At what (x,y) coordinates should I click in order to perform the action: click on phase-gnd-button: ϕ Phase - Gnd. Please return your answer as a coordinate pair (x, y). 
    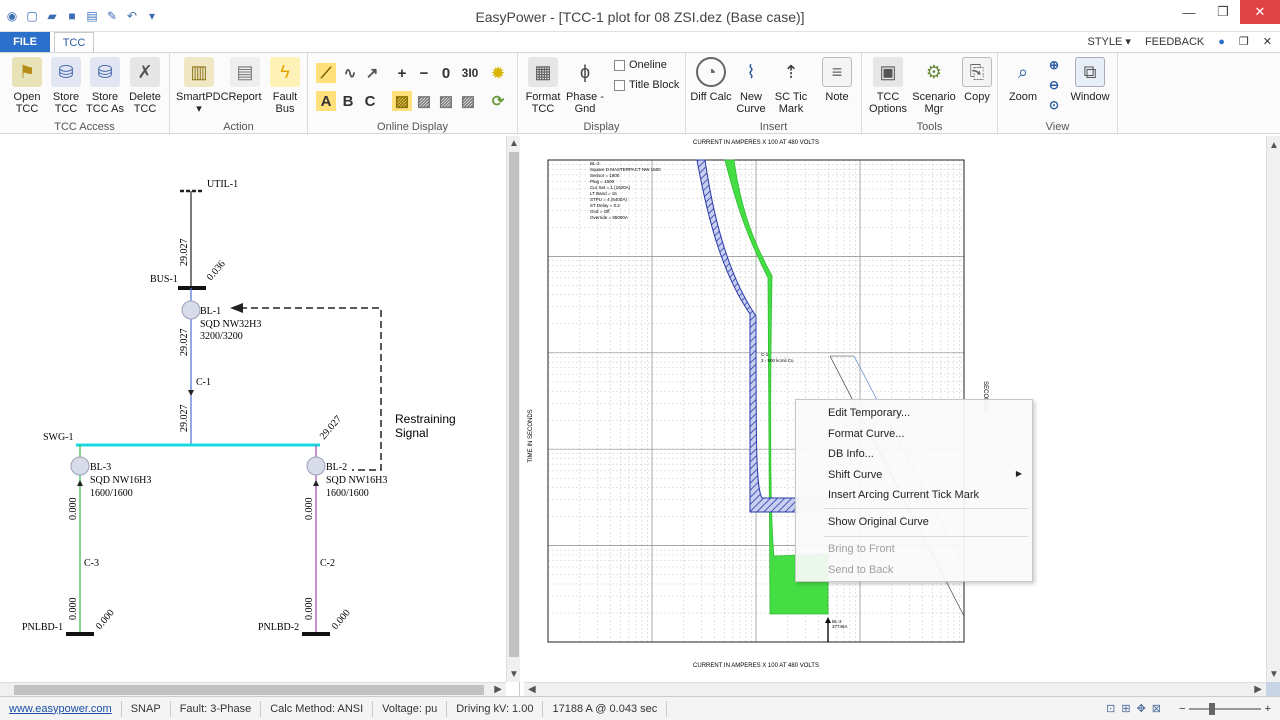
    Looking at the image, I should click on (585, 86).